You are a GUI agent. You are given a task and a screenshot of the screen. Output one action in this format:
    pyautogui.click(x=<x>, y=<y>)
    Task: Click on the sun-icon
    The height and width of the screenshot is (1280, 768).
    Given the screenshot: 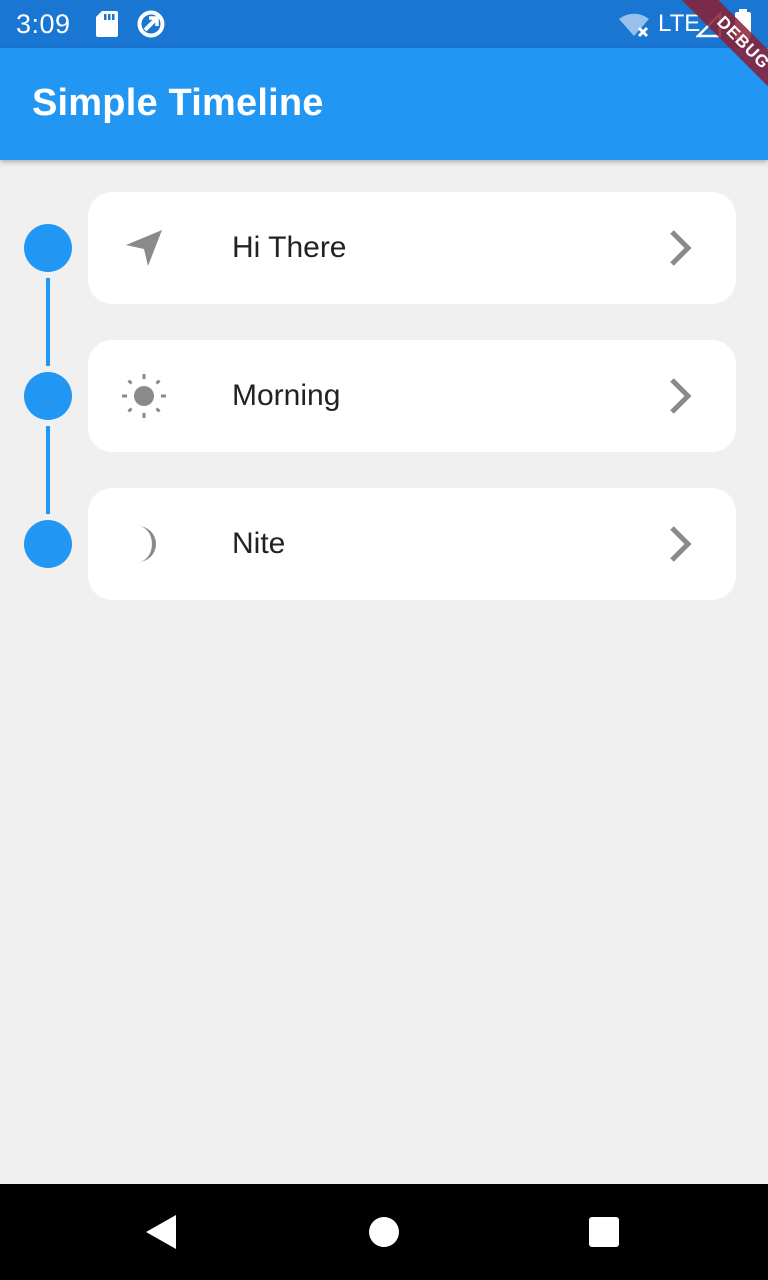 What is the action you would take?
    pyautogui.click(x=144, y=396)
    